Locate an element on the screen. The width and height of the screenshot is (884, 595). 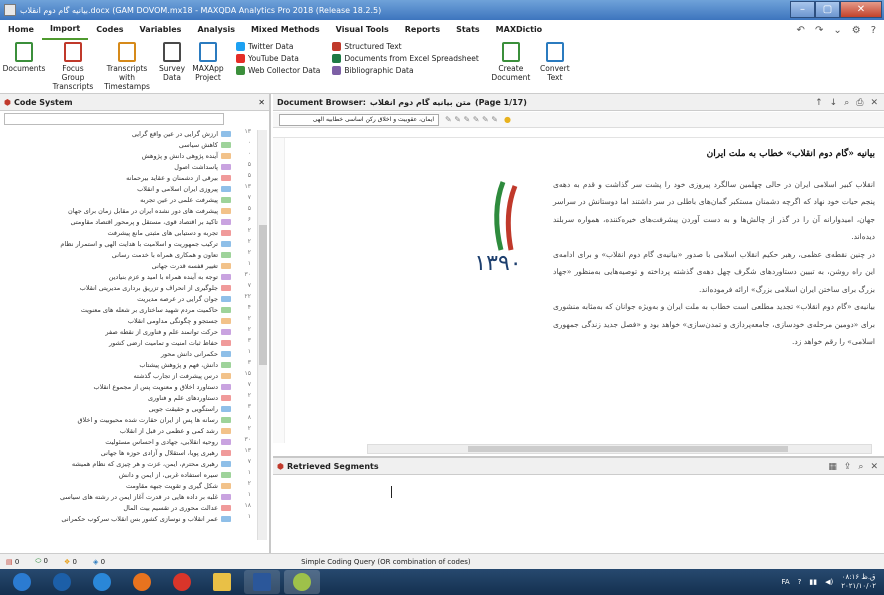
clock: ۰۸:۱۶ ق.ظ ۲۰۲۱/۱۰/۰۲ is located at coordinates (858, 582).